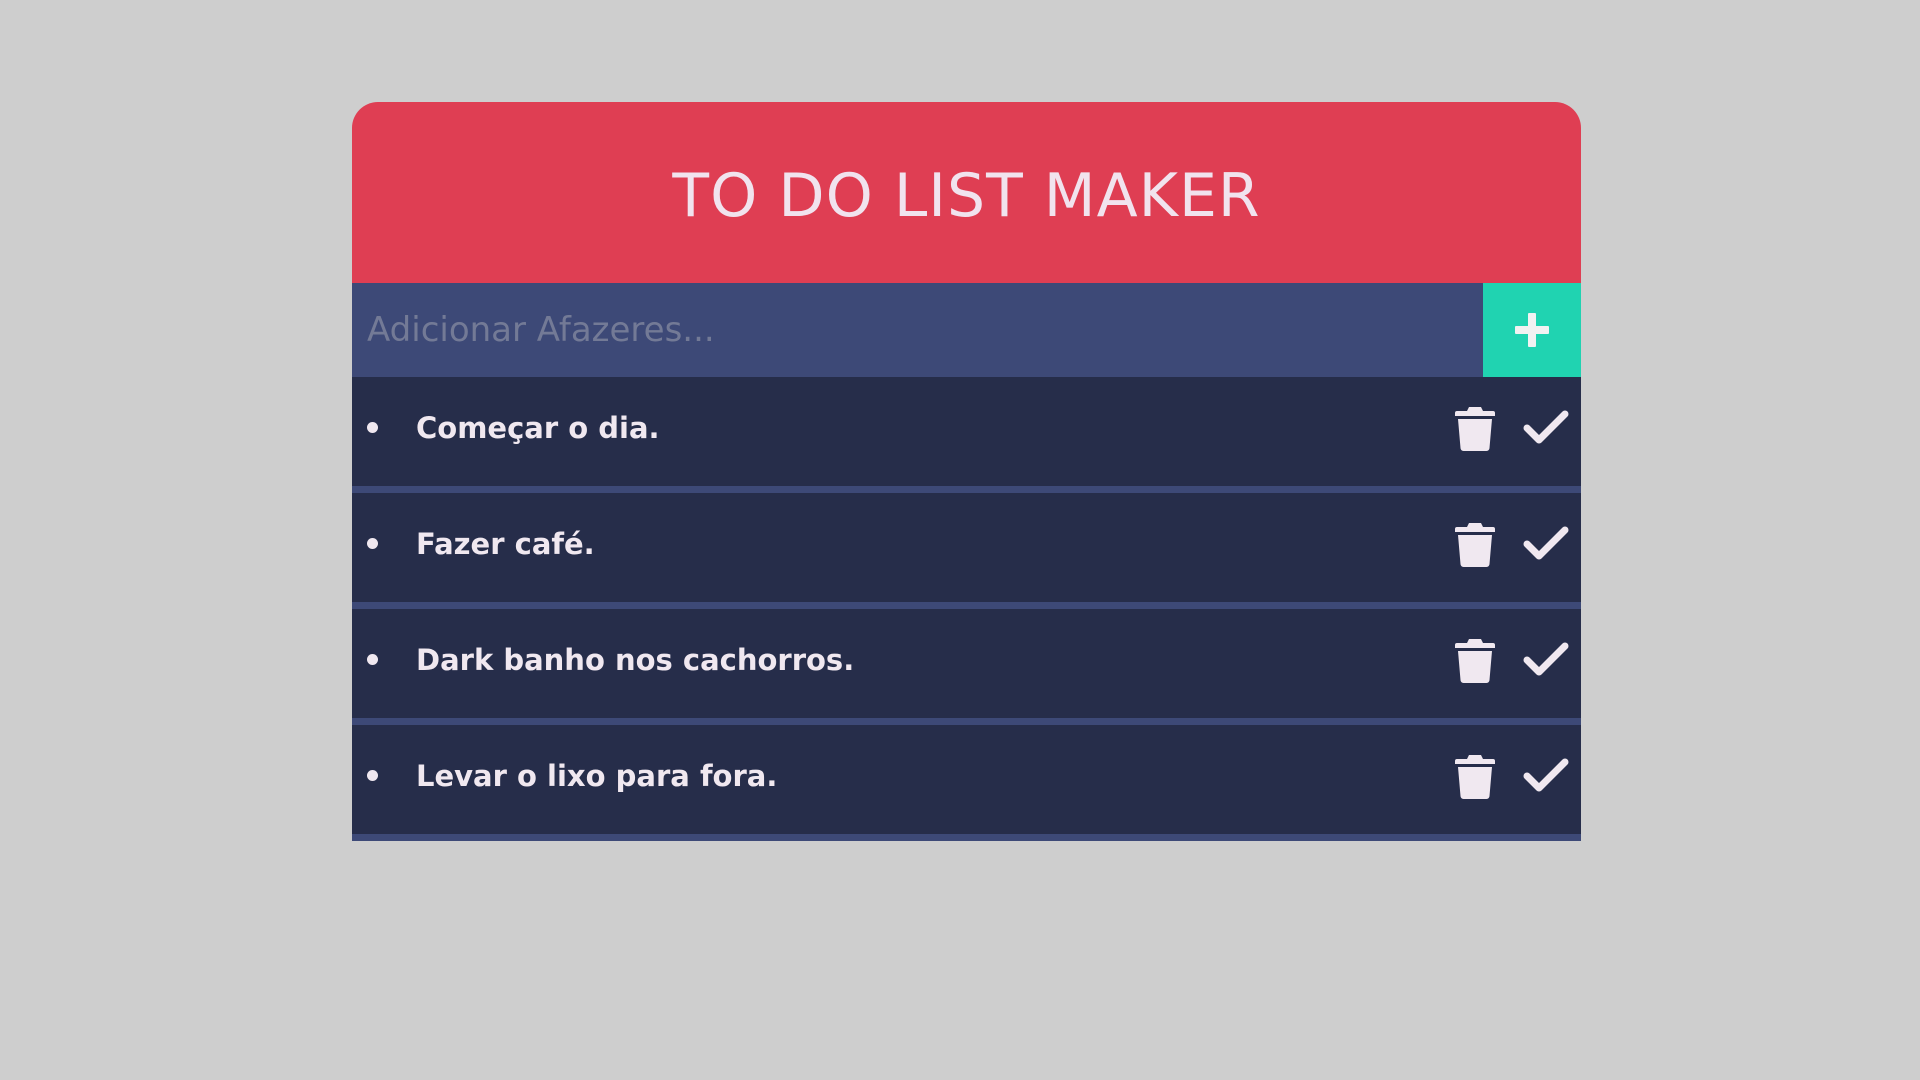 This screenshot has height=1080, width=1920. Describe the element at coordinates (966, 435) in the screenshot. I see `todo-item: Começar o dia.` at that location.